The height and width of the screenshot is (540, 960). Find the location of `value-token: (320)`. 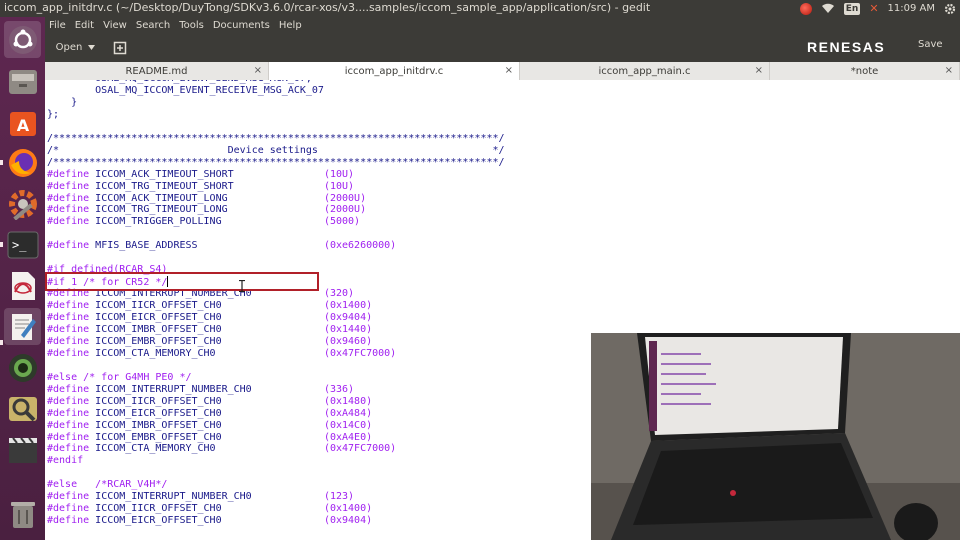

value-token: (320) is located at coordinates (339, 294).